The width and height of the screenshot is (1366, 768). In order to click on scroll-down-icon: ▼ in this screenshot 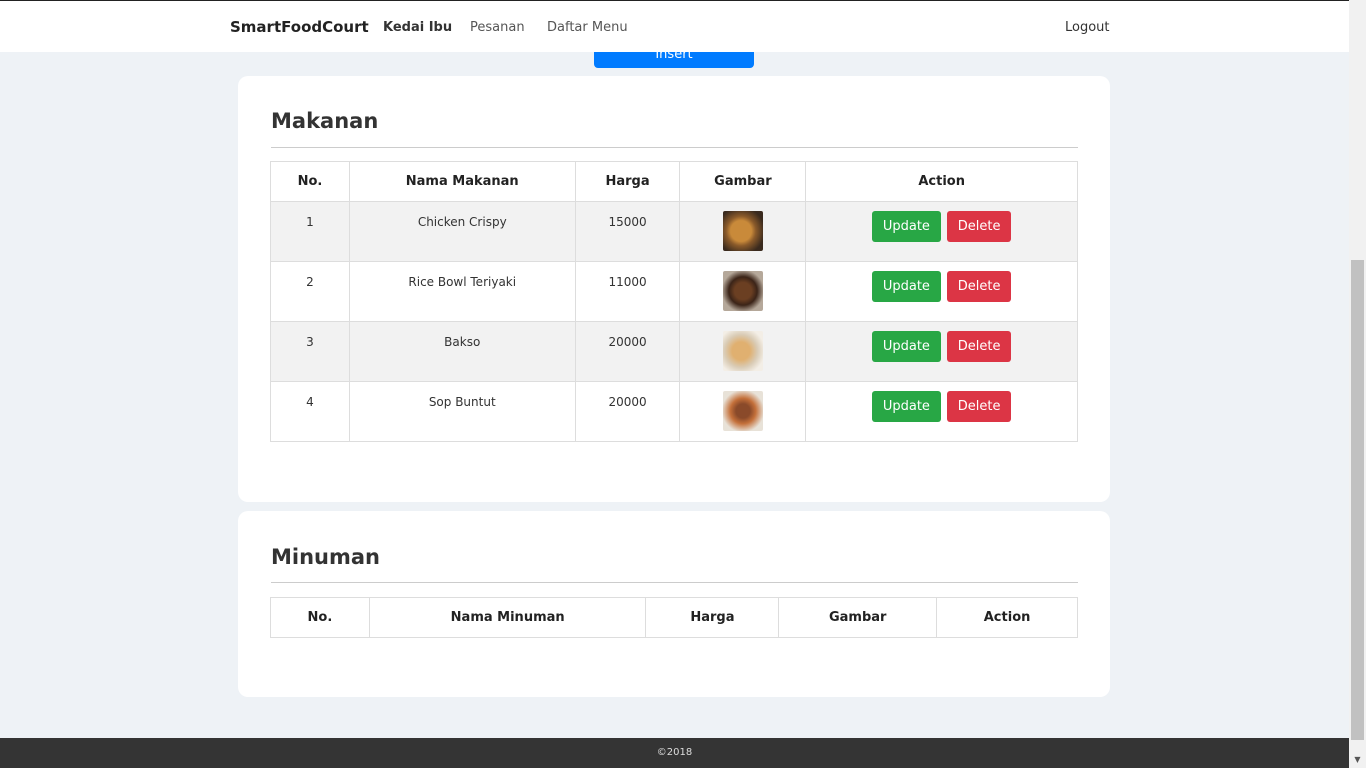, I will do `click(1357, 759)`.